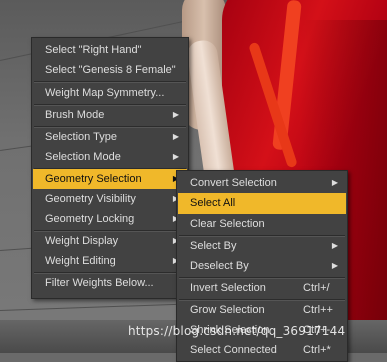 The width and height of the screenshot is (387, 362). What do you see at coordinates (110, 115) in the screenshot?
I see `menu-item-brush-mode: Brush Mode ▶` at bounding box center [110, 115].